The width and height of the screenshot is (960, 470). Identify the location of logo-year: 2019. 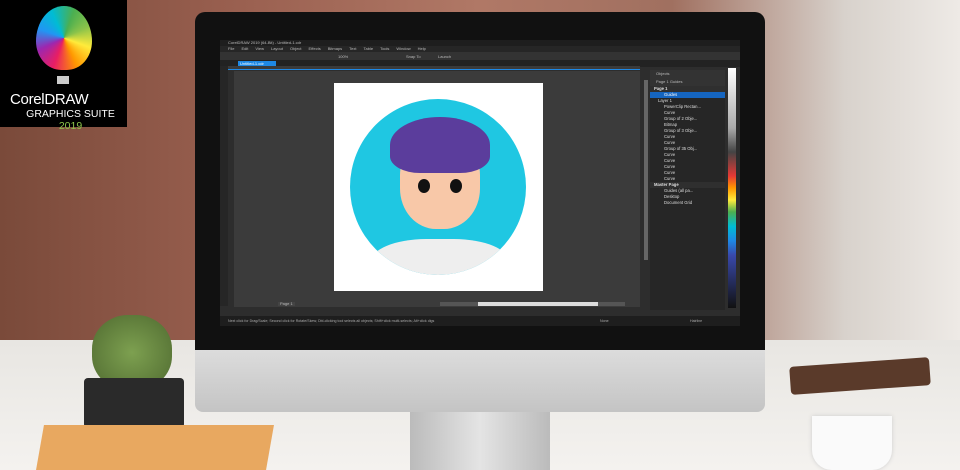
(70, 126).